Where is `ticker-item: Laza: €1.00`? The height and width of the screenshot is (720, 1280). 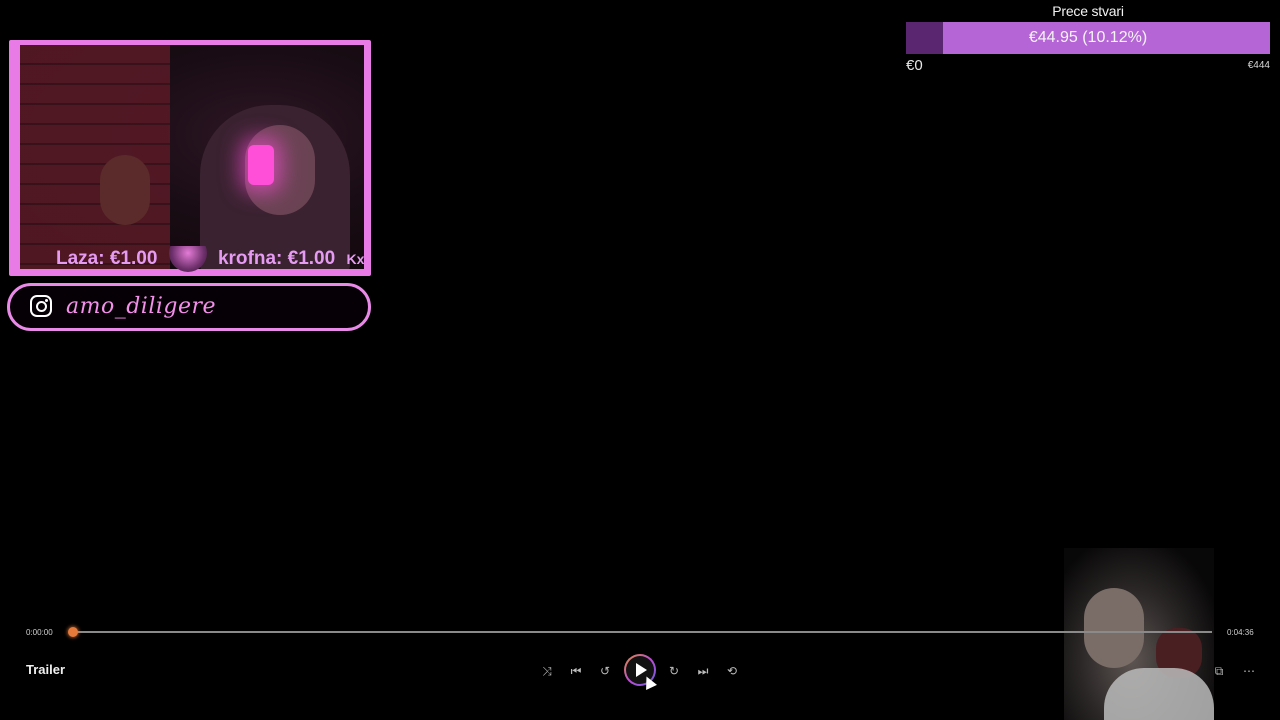
ticker-item: Laza: €1.00 is located at coordinates (107, 259).